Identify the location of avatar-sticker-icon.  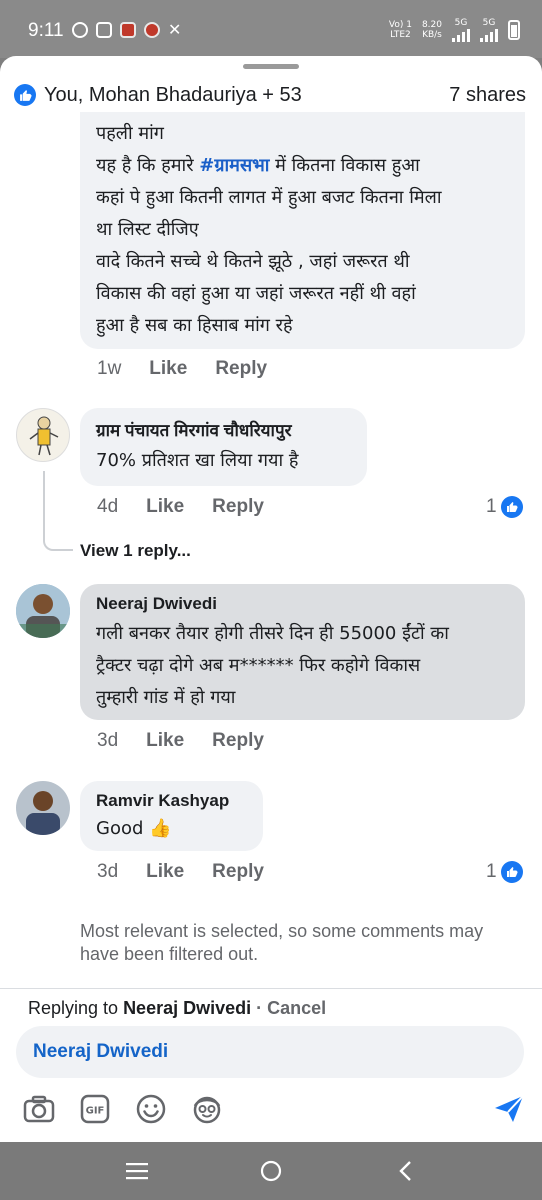
(207, 1109).